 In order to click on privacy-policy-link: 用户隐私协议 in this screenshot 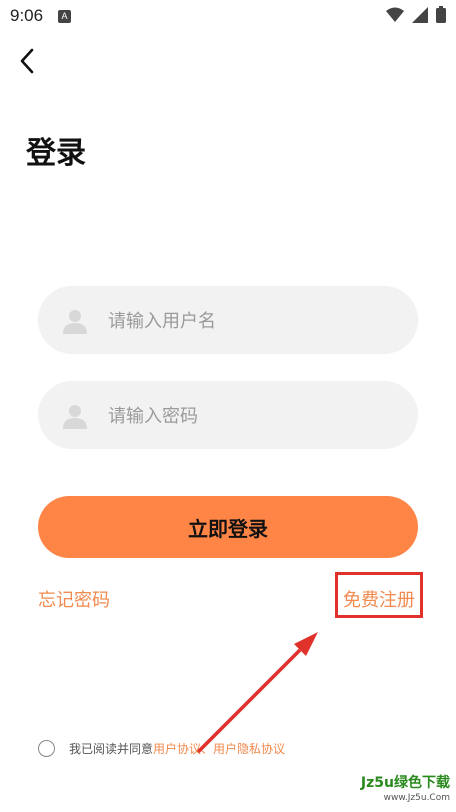, I will do `click(249, 748)`.